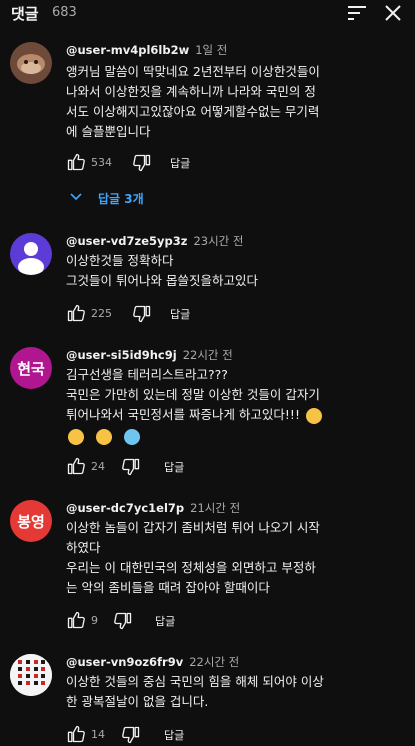  What do you see at coordinates (64, 12) in the screenshot?
I see `comments-count: 683` at bounding box center [64, 12].